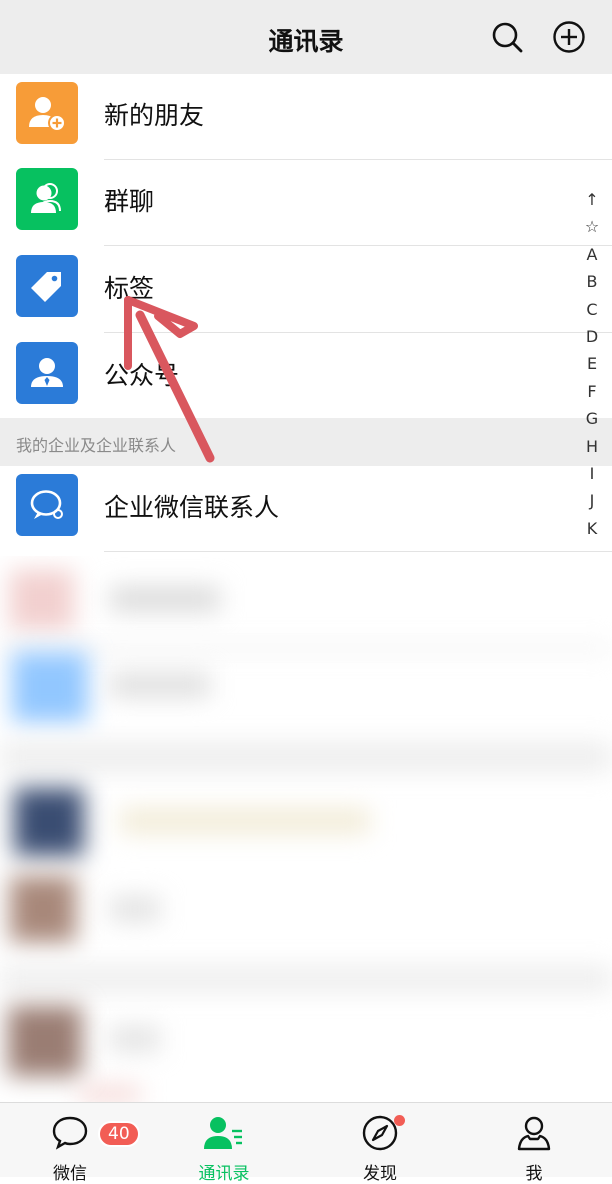 The height and width of the screenshot is (1184, 612). Describe the element at coordinates (592, 418) in the screenshot. I see `index-letter: G` at that location.